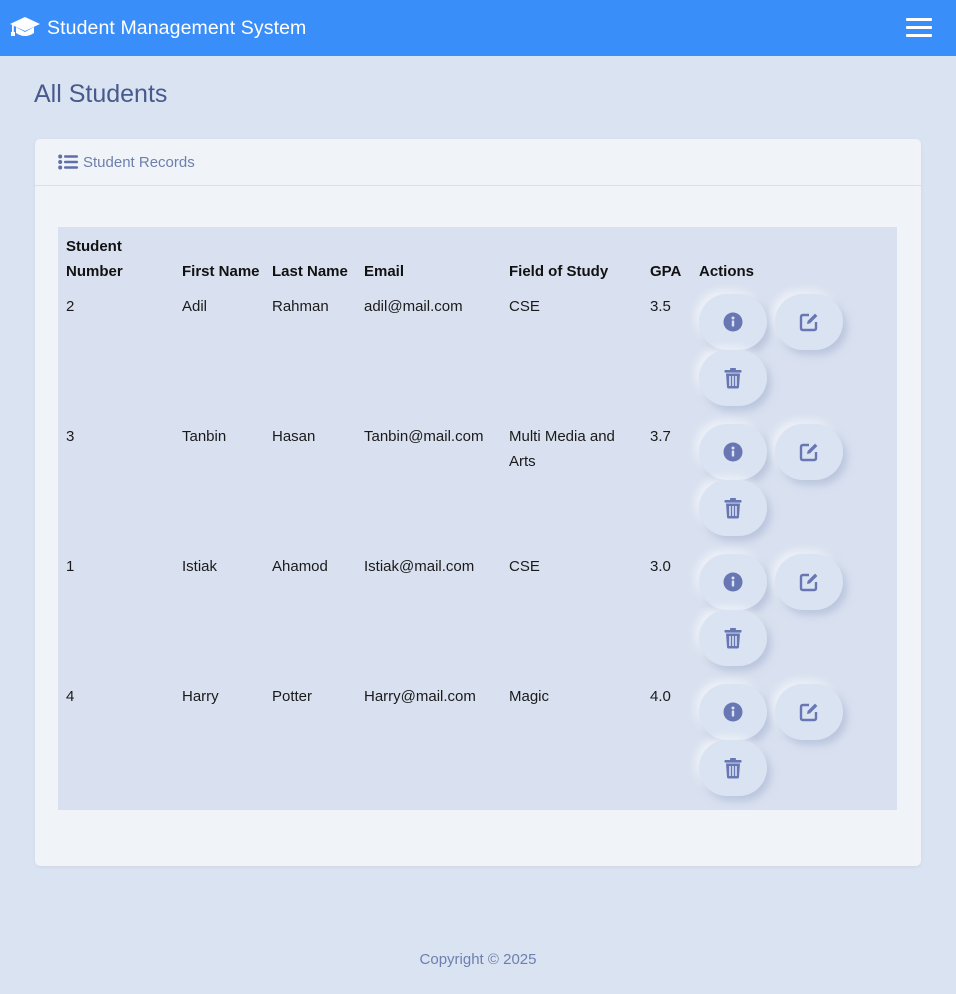 This screenshot has width=956, height=994. Describe the element at coordinates (70, 306) in the screenshot. I see `cell-student-number: 2` at that location.